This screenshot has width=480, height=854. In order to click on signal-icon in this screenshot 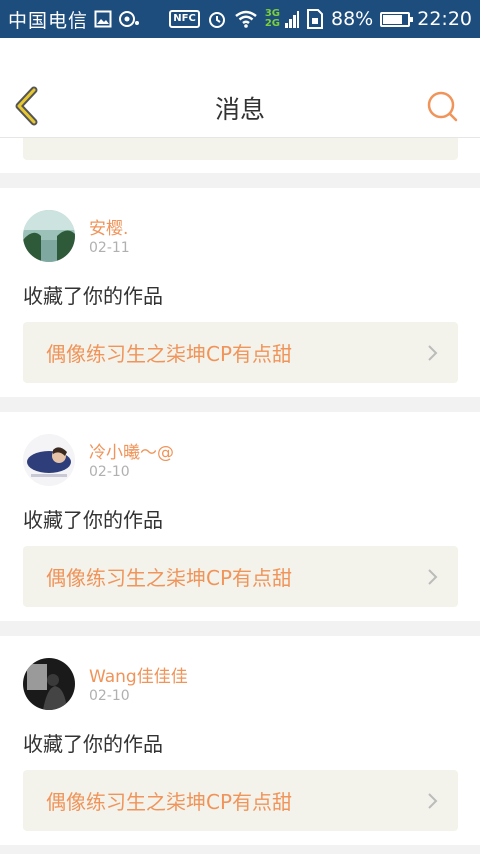, I will do `click(292, 19)`.